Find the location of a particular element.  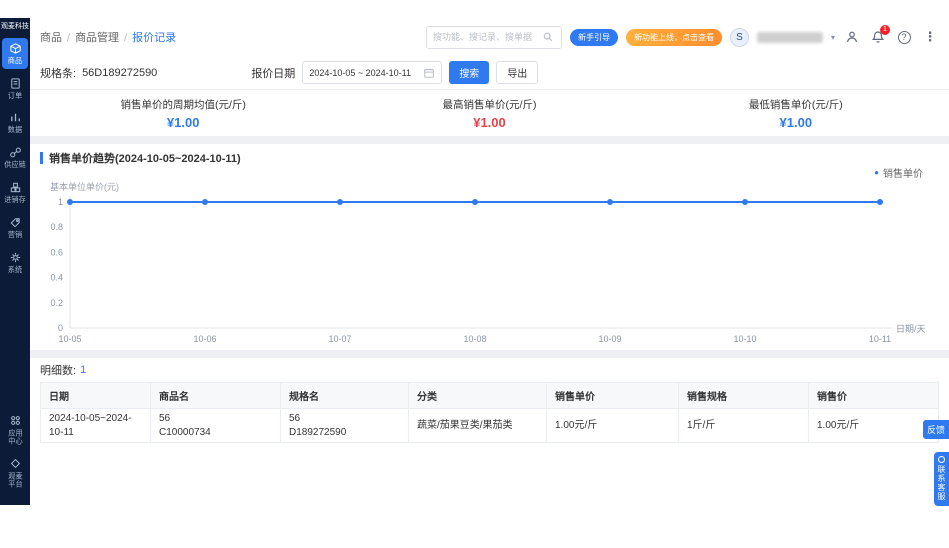

bell-icon: 1 is located at coordinates (879, 35).